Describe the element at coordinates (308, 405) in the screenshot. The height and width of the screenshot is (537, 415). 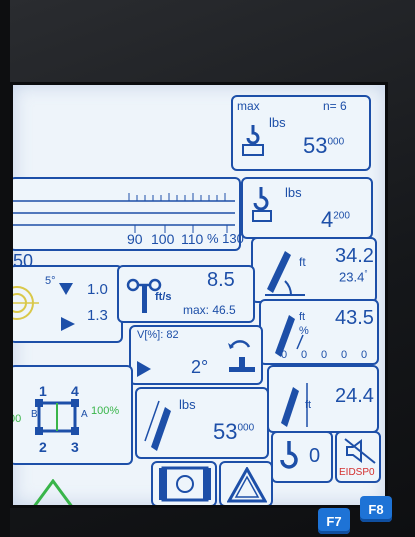
I see `height-unit: ft` at that location.